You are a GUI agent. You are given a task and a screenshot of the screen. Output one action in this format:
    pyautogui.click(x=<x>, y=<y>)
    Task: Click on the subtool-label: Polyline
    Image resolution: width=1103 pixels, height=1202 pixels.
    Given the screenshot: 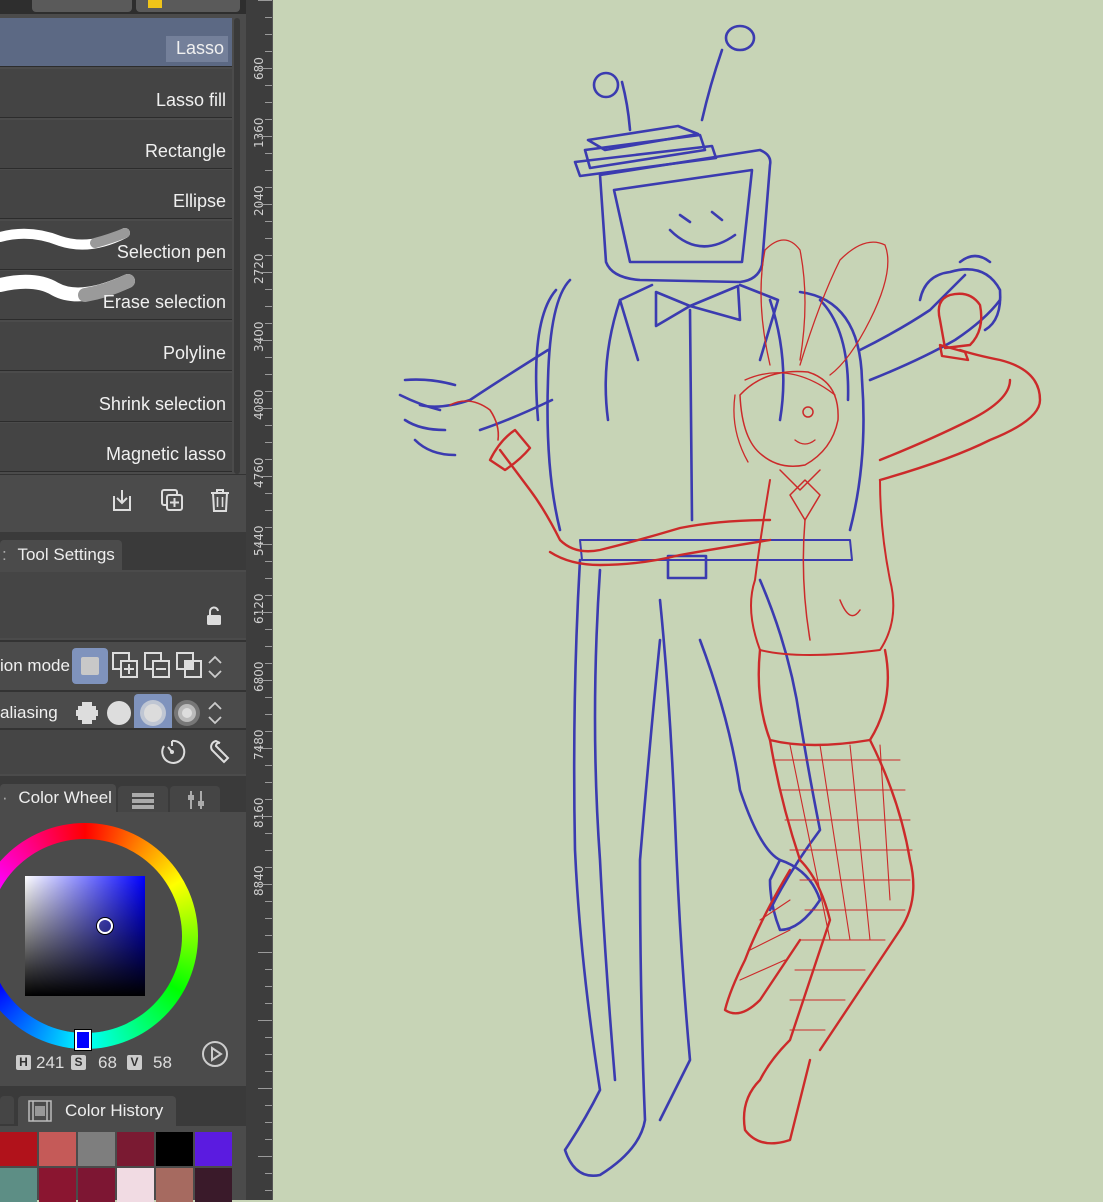 What is the action you would take?
    pyautogui.click(x=194, y=353)
    